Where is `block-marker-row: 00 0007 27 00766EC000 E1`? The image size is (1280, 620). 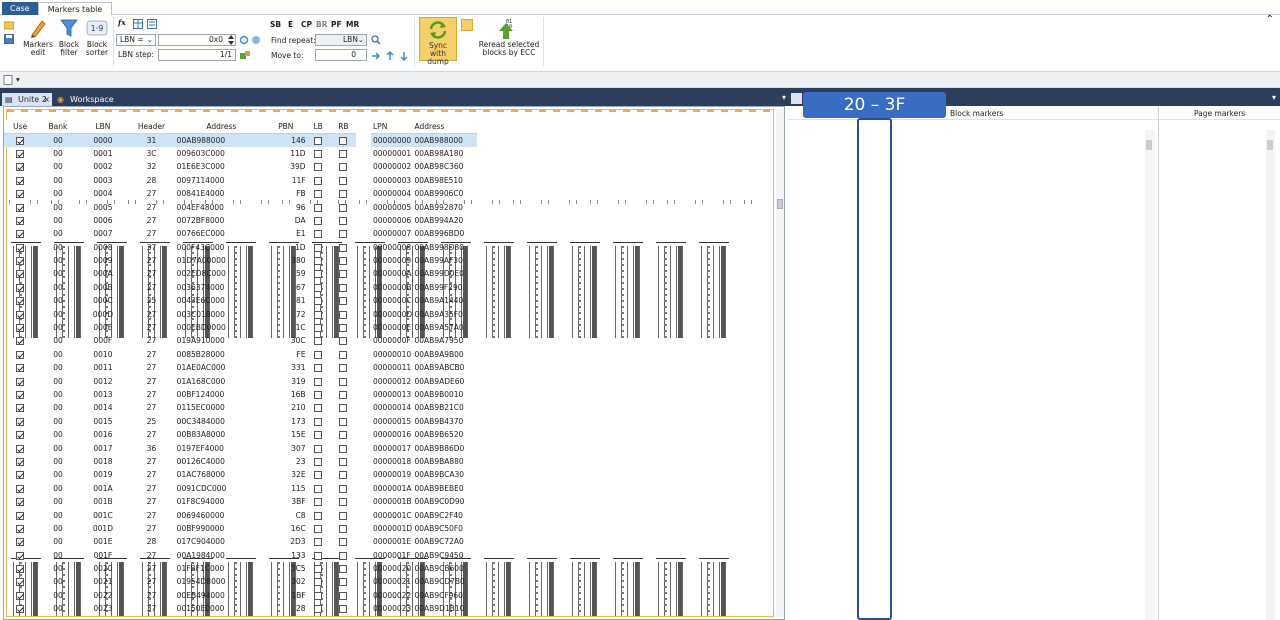 block-marker-row: 00 0007 27 00766EC000 E1 is located at coordinates (180, 233).